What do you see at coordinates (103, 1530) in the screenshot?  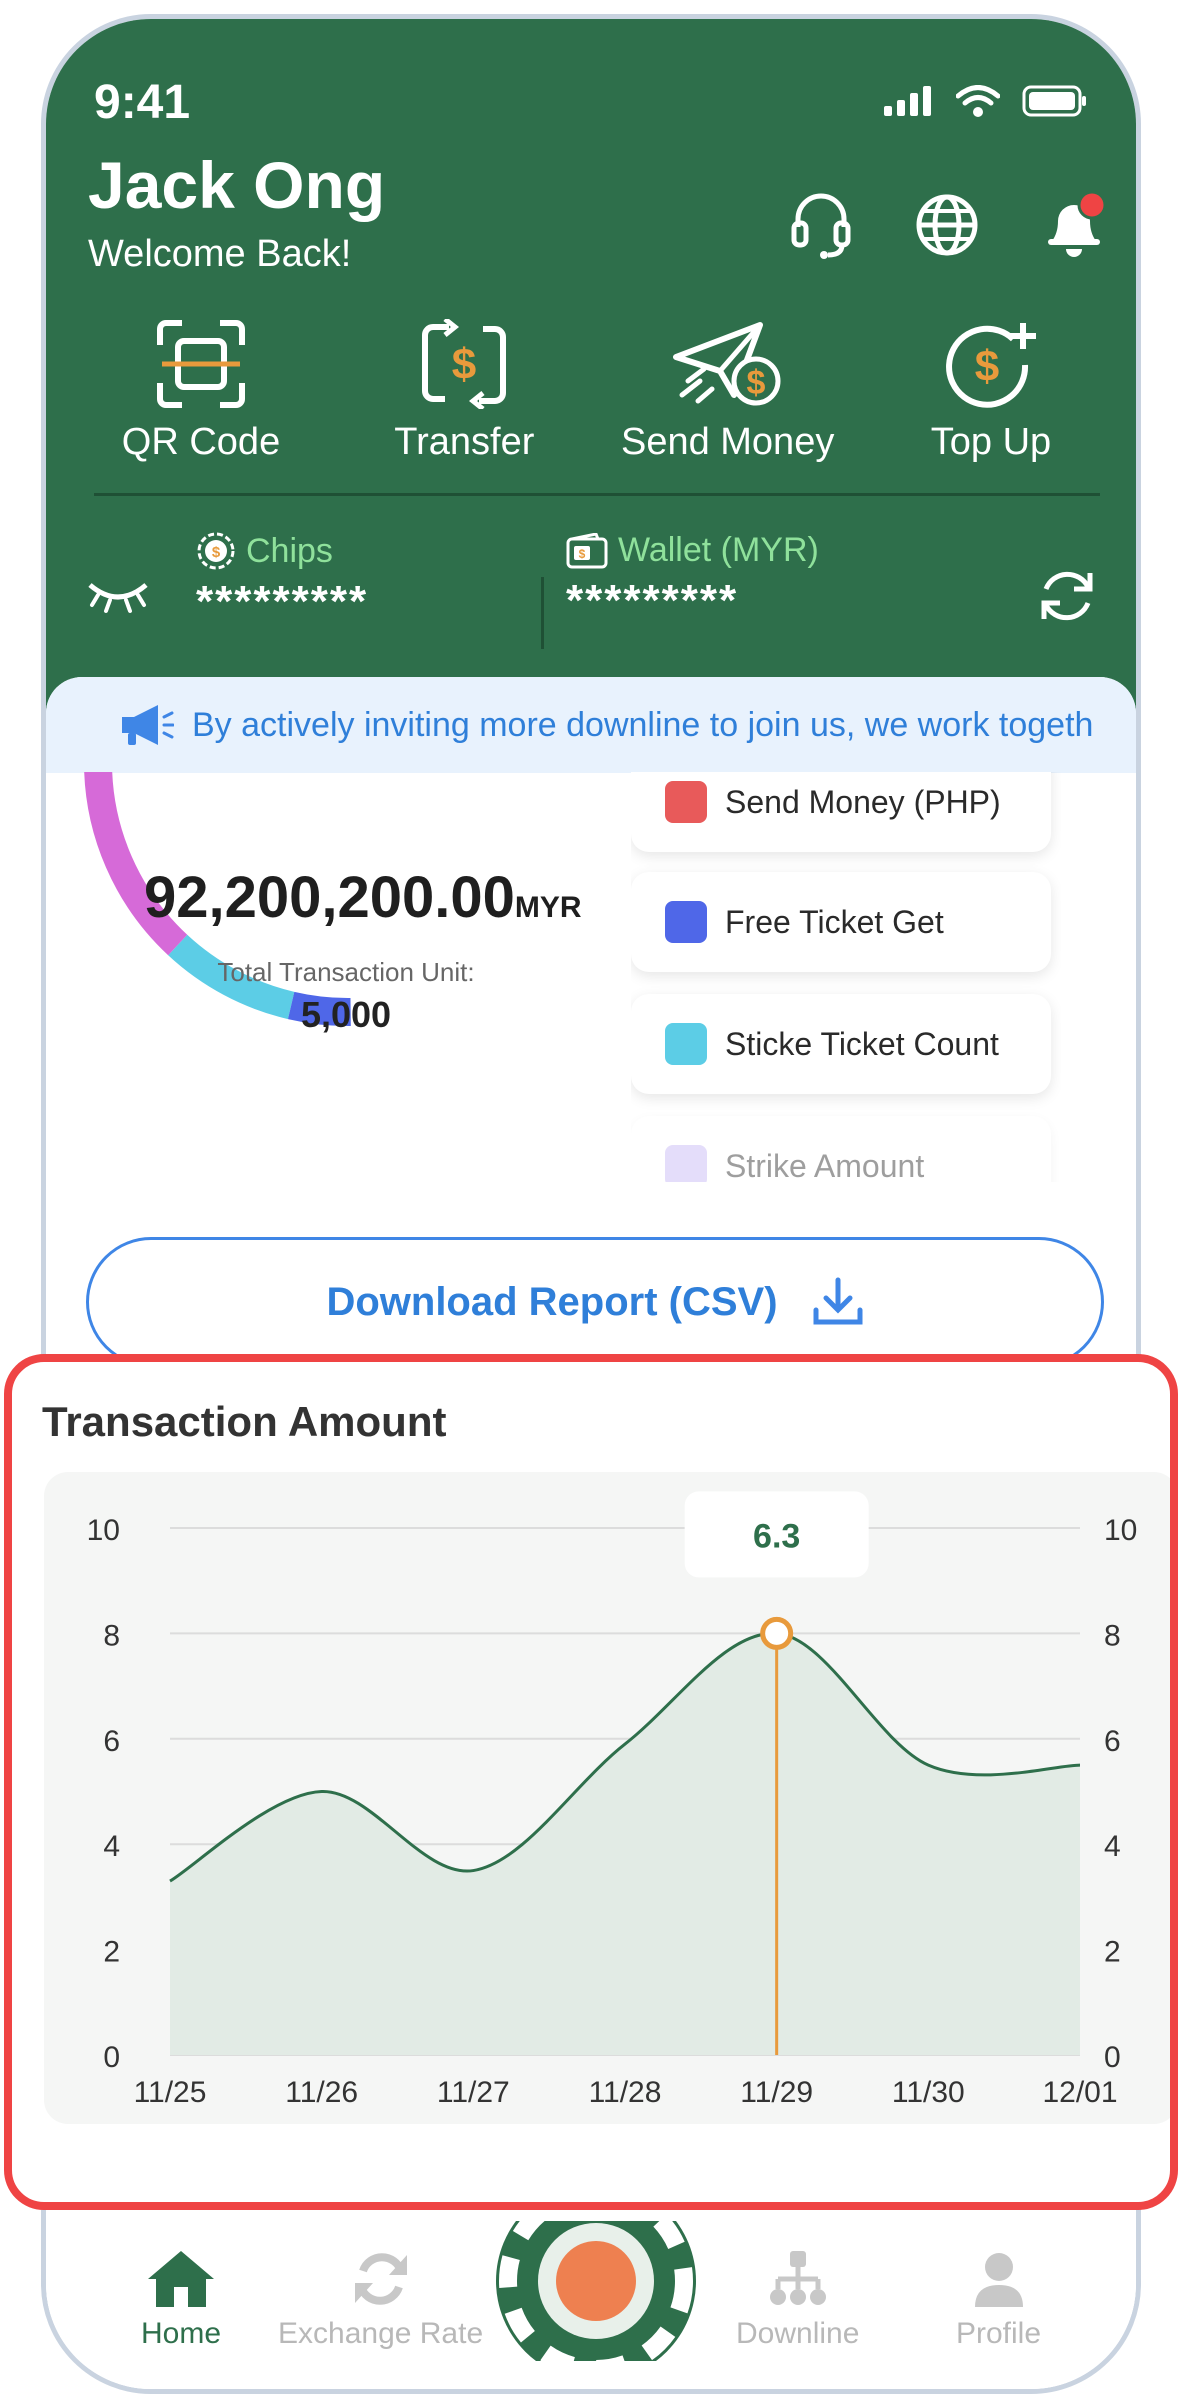 I see `y-tick-label-left: 10` at bounding box center [103, 1530].